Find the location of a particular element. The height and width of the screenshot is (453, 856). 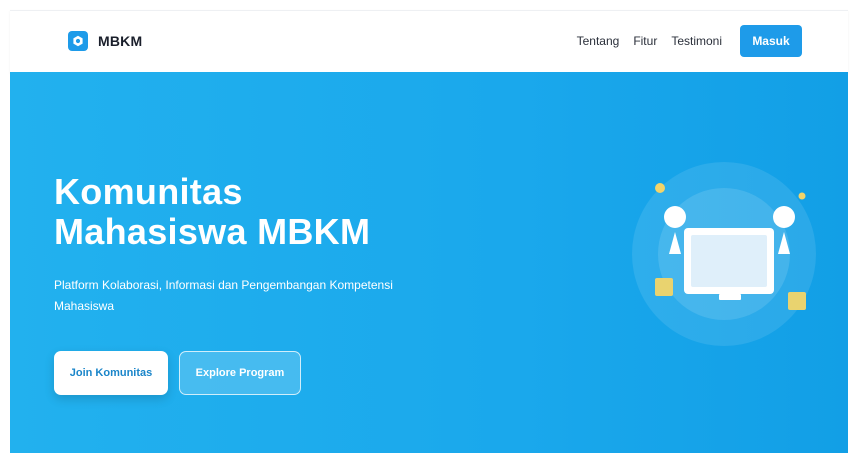

computer-collaboration-illustration is located at coordinates (724, 254).